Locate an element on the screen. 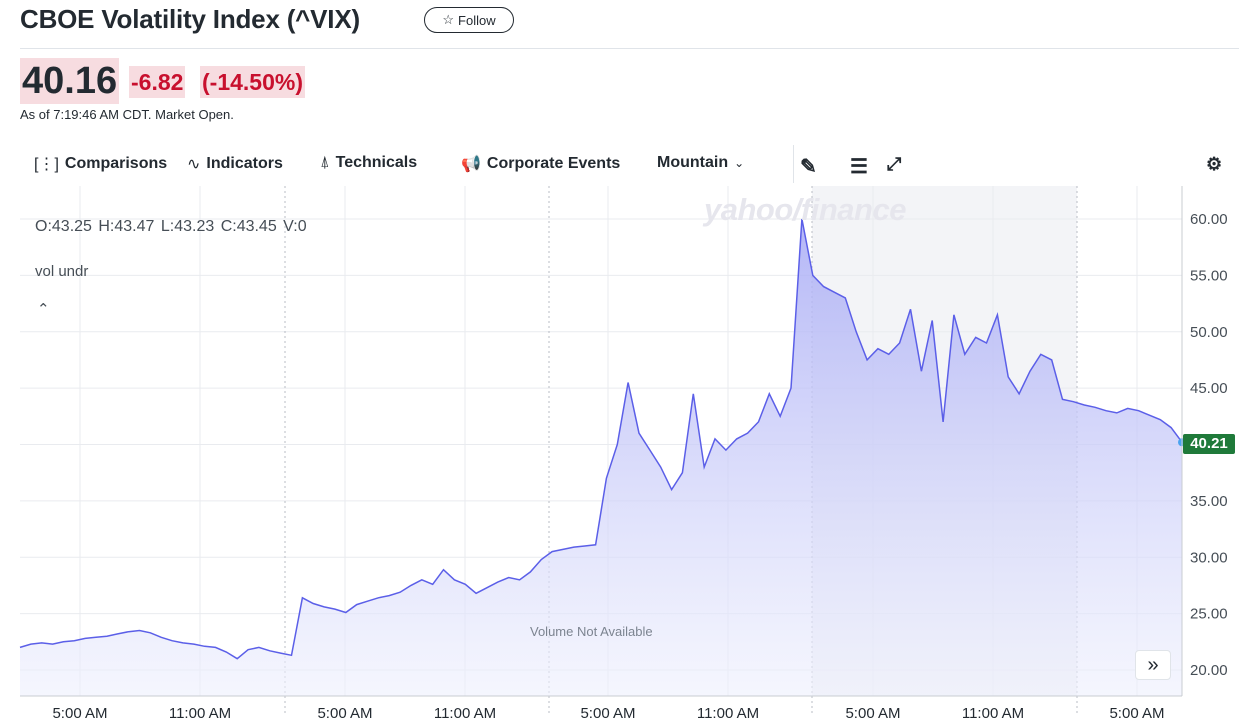 The height and width of the screenshot is (718, 1242). chart-type-select: Mountain ⌄ is located at coordinates (700, 163).